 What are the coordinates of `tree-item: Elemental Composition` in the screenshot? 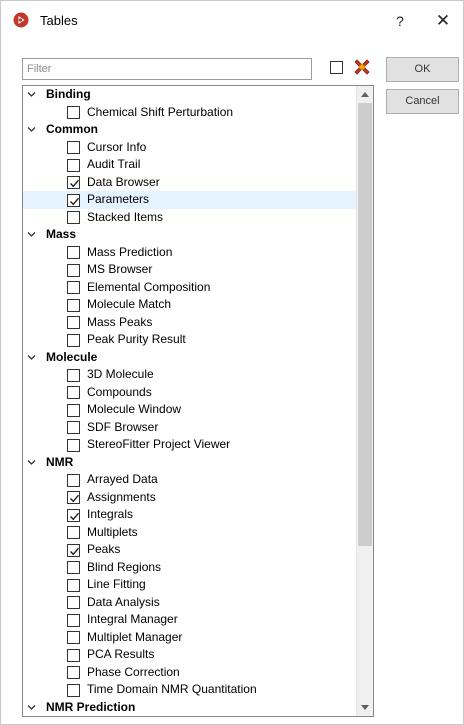 It's located at (190, 288).